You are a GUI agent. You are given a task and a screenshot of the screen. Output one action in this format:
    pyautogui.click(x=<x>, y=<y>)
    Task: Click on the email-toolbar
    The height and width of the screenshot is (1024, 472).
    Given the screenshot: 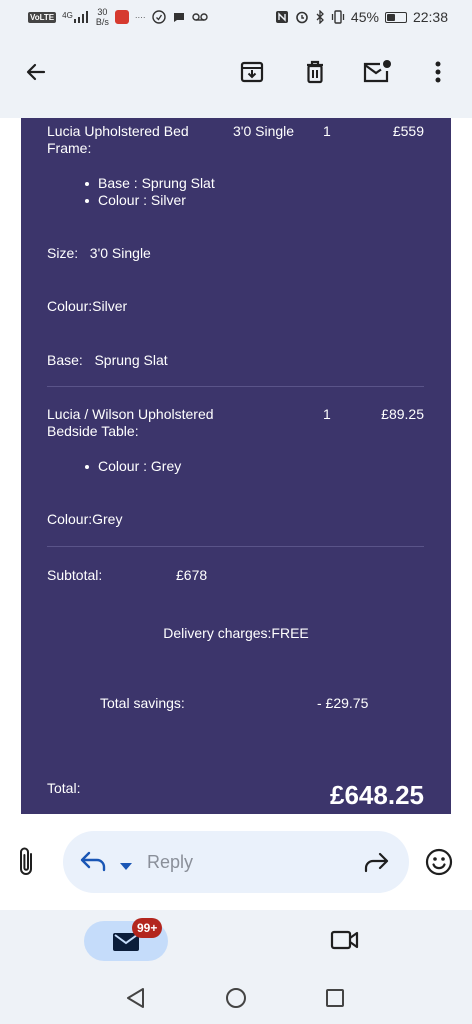 What is the action you would take?
    pyautogui.click(x=236, y=76)
    